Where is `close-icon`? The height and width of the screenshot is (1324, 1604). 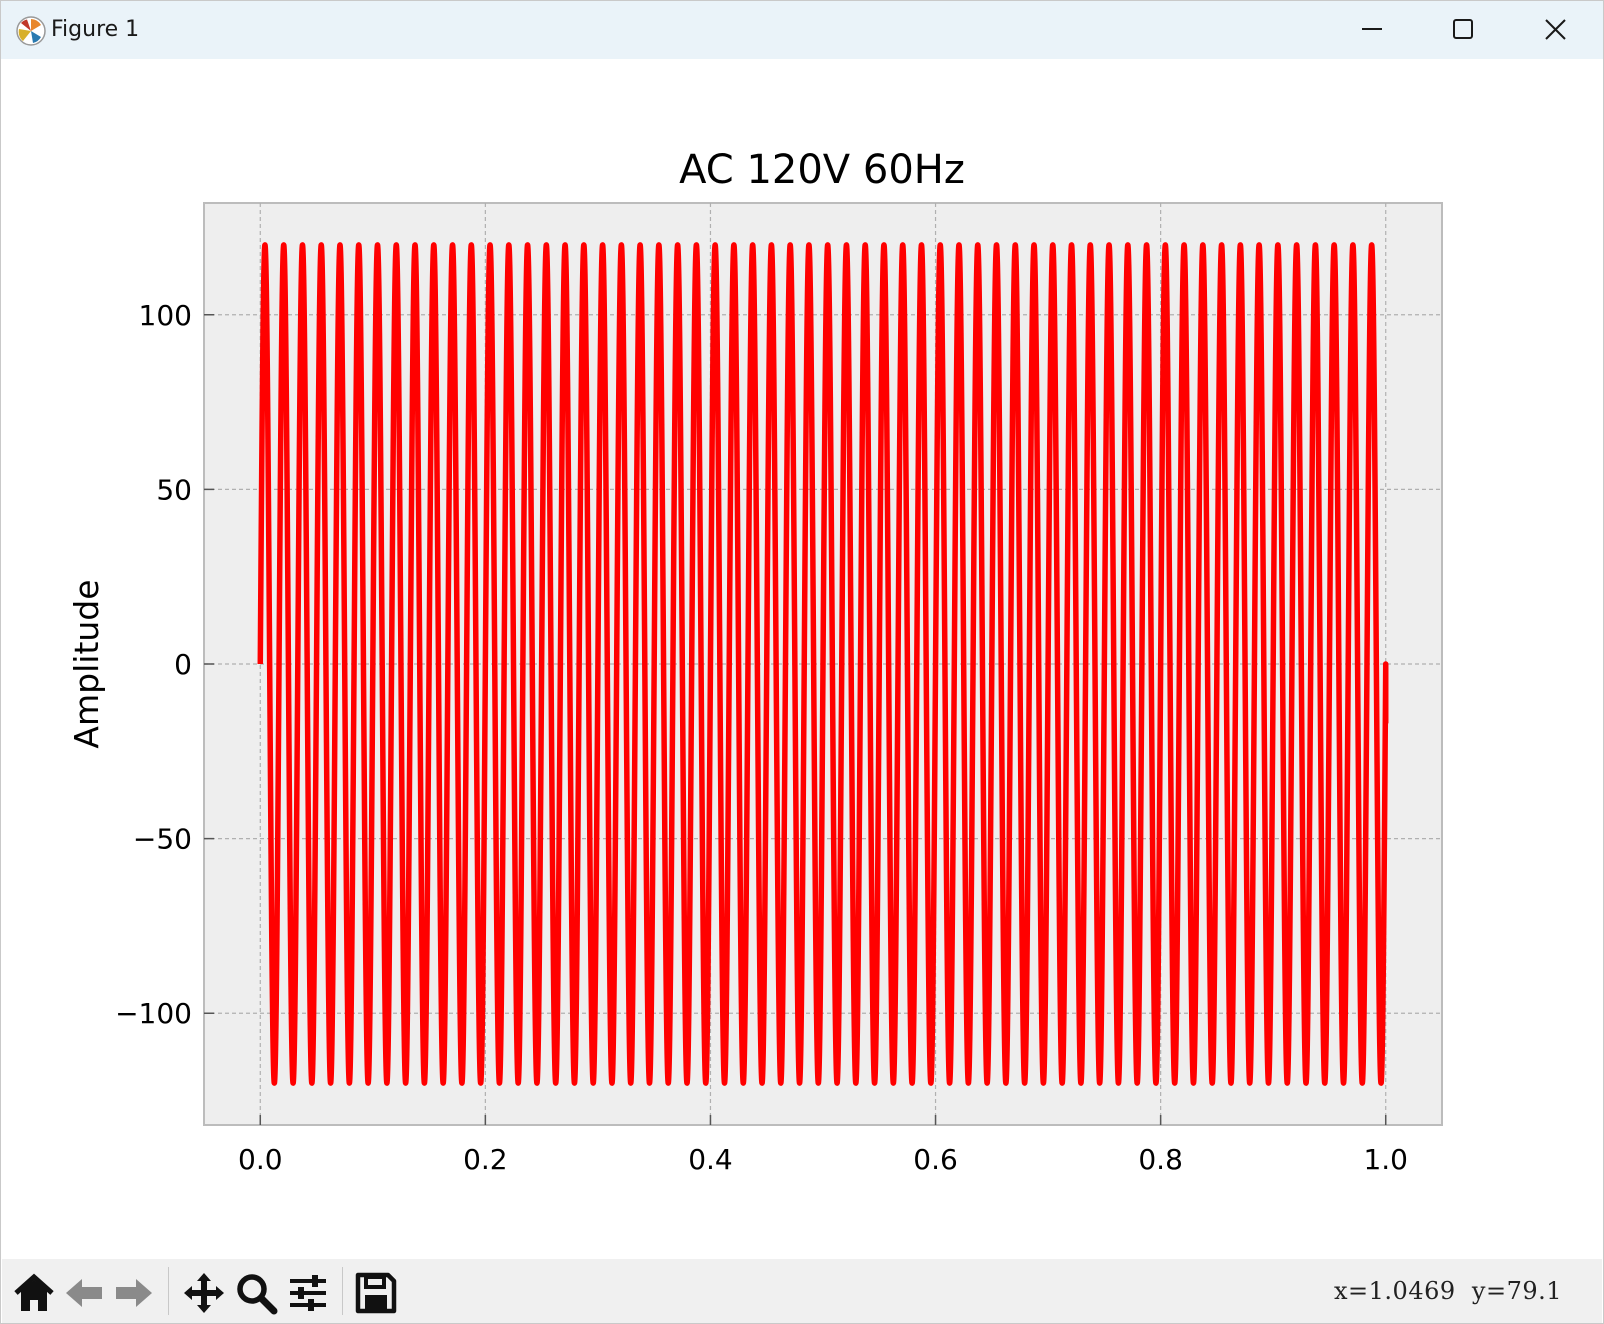 close-icon is located at coordinates (1555, 29).